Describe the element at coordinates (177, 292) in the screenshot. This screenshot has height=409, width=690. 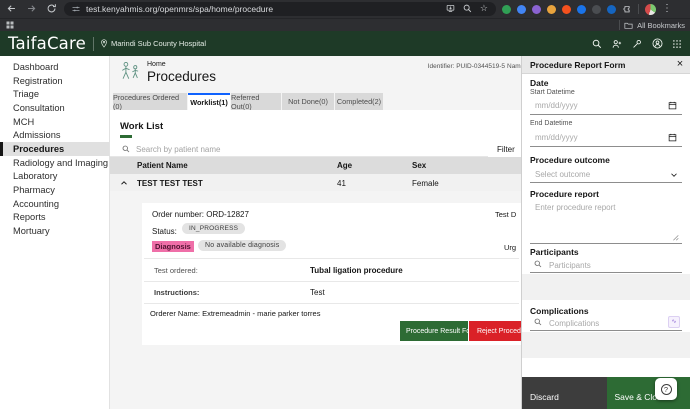
I see `instructions-label: Instructions:` at that location.